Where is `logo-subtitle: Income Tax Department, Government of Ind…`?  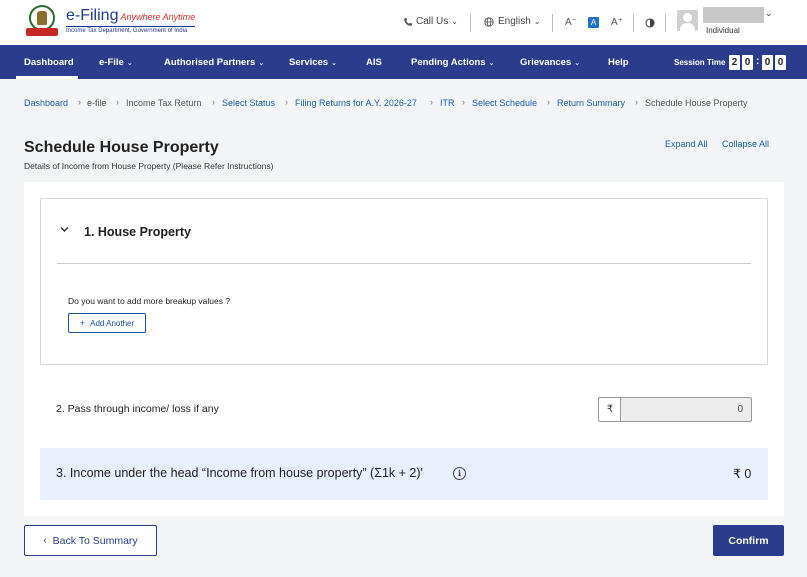
logo-subtitle: Income Tax Department, Government of Ind… is located at coordinates (131, 30).